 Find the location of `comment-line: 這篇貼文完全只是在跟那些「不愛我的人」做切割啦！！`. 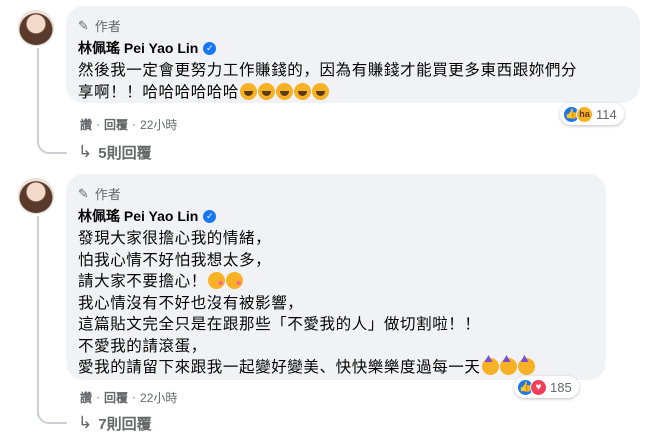

comment-line: 這篇貼文完全只是在跟那些「不愛我的人」做切割啦！！ is located at coordinates (279, 324).